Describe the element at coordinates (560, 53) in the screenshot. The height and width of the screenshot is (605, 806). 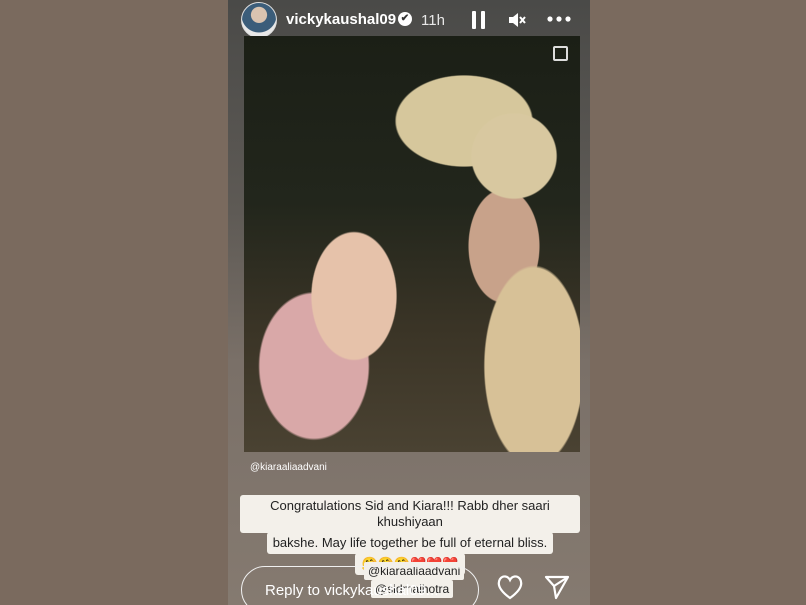
I see `gallery-icon` at that location.